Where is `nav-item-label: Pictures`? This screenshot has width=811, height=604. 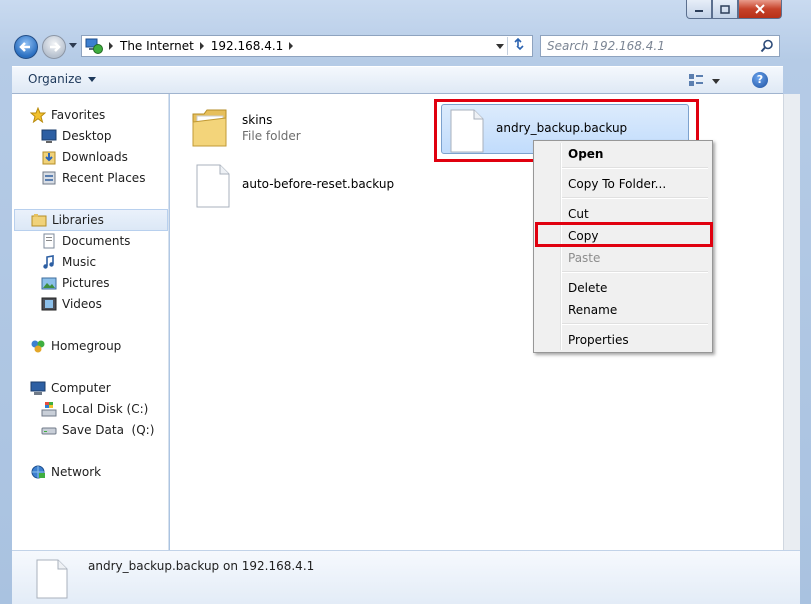
nav-item-label: Pictures is located at coordinates (86, 283).